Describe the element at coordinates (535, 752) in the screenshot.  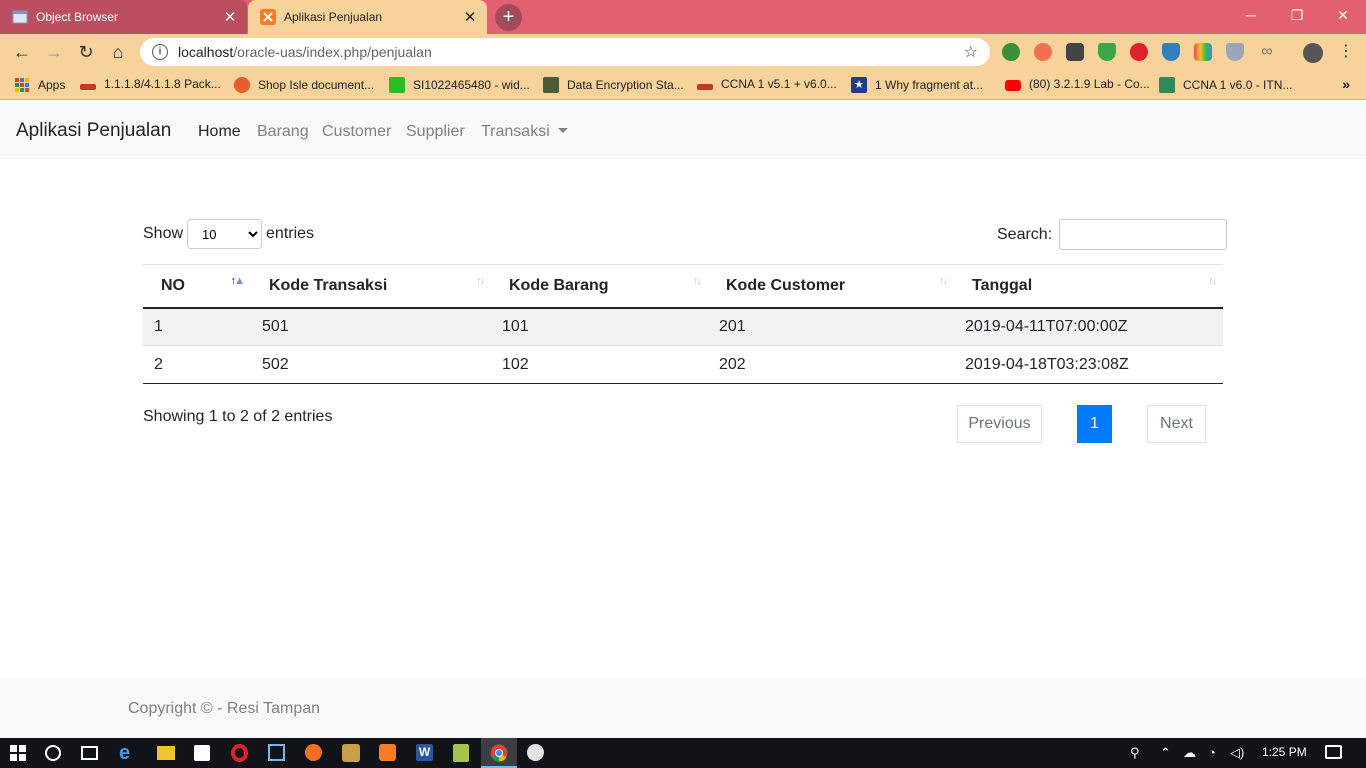
I see `paint-icon` at that location.